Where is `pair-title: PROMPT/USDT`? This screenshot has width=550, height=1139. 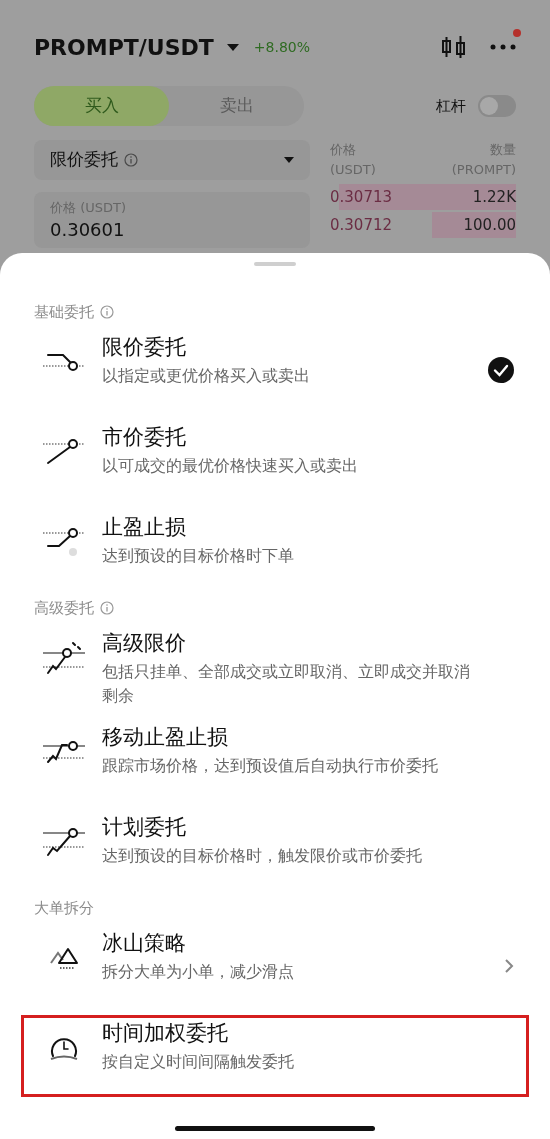
pair-title: PROMPT/USDT is located at coordinates (124, 47).